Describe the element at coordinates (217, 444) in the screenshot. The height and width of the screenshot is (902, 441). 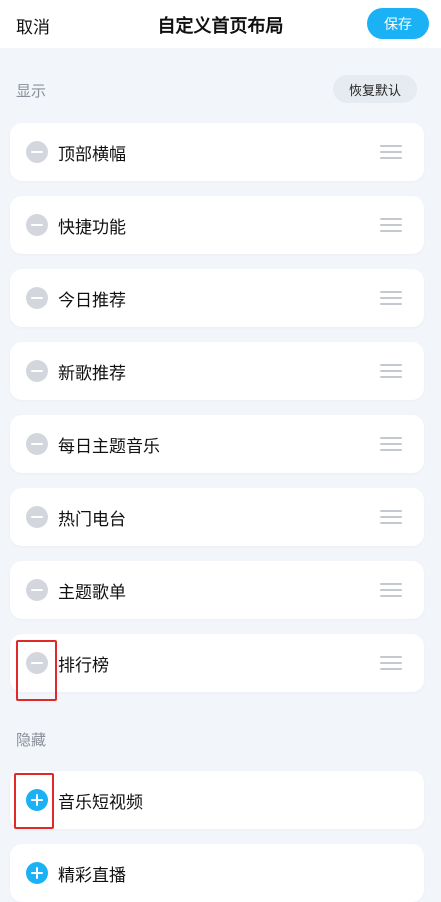
I see `list-item-daily-theme-music: 每日主题音乐` at that location.